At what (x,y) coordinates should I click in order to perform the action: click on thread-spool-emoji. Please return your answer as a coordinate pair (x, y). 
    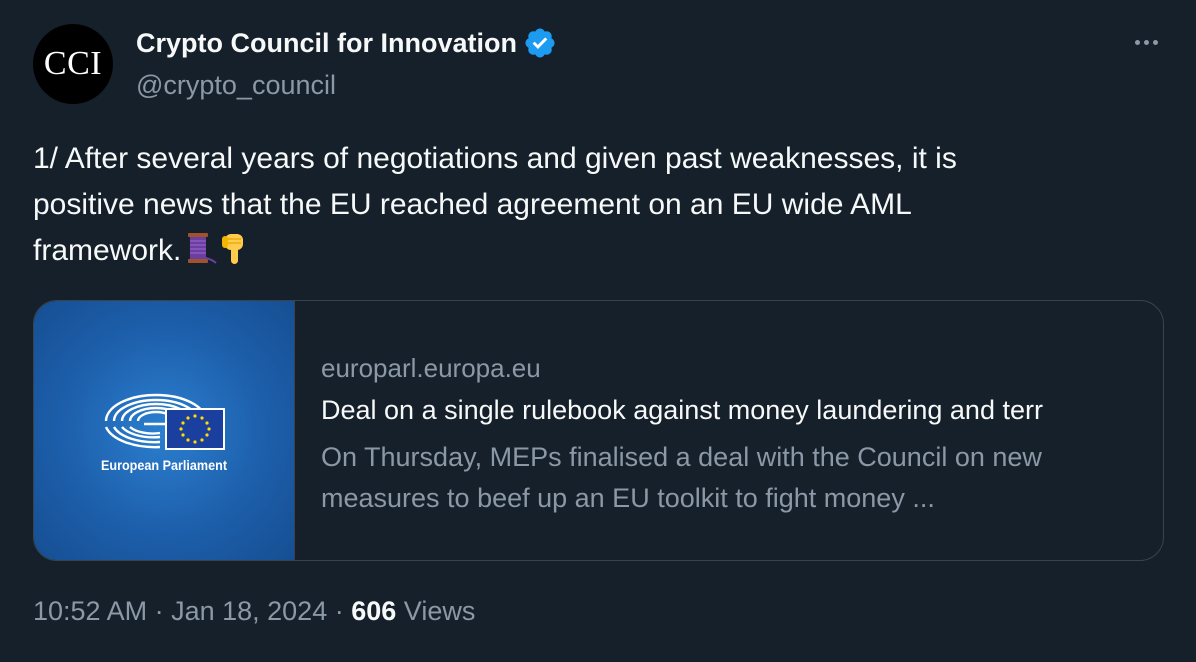
    Looking at the image, I should click on (199, 255).